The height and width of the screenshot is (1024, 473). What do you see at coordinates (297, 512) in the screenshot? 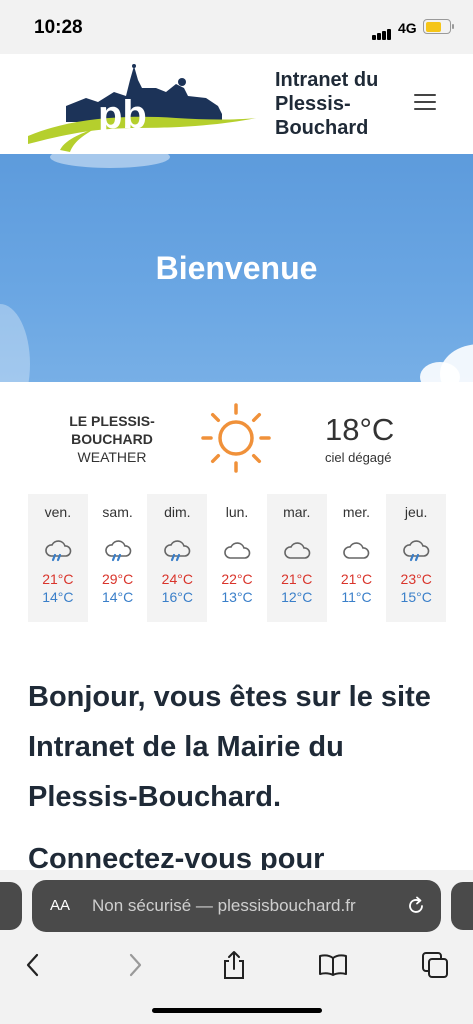
I see `forecast-day-name: mar.` at bounding box center [297, 512].